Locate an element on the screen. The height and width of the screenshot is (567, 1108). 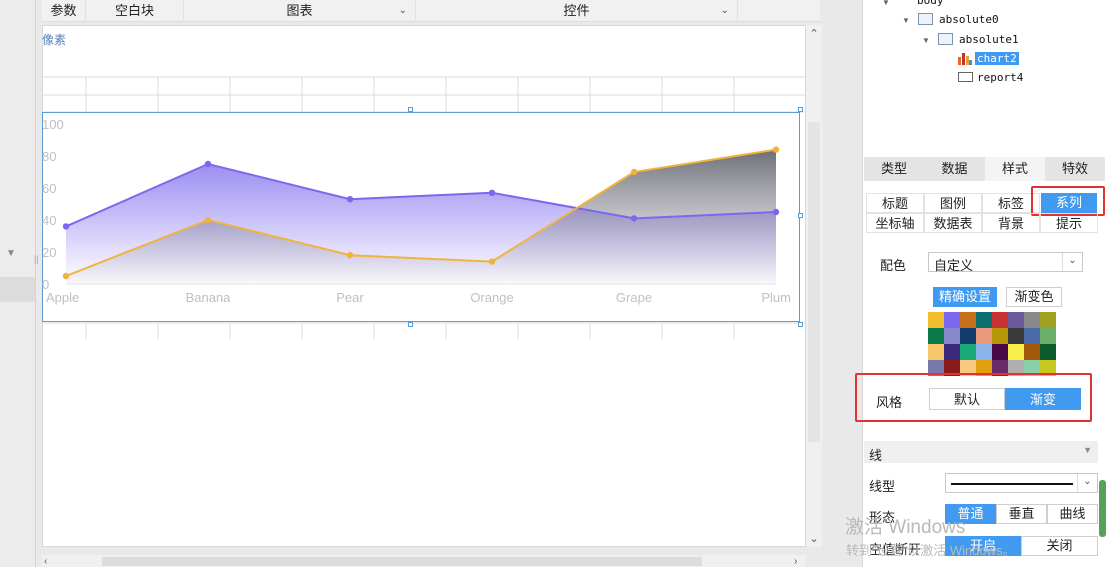
color-scheme-select: 自定义 ⌄ is located at coordinates (1005, 262).